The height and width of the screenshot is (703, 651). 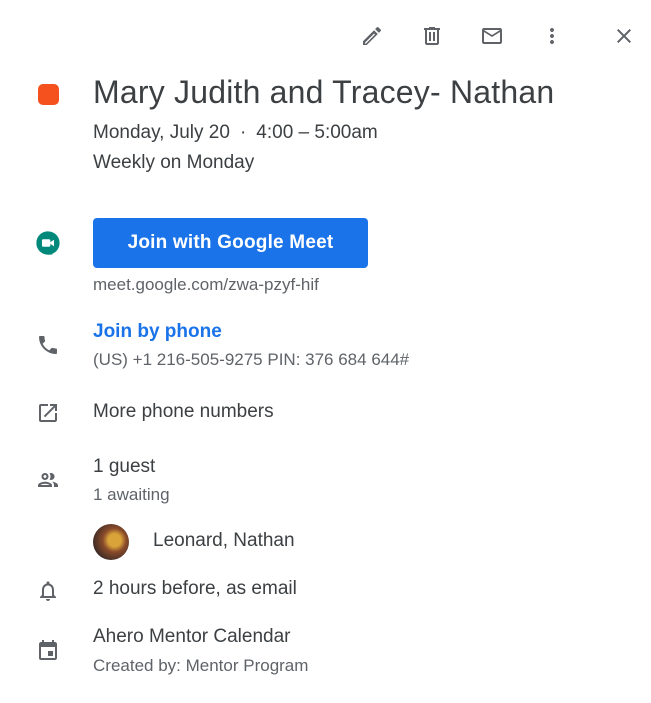 I want to click on avatar, so click(x=111, y=542).